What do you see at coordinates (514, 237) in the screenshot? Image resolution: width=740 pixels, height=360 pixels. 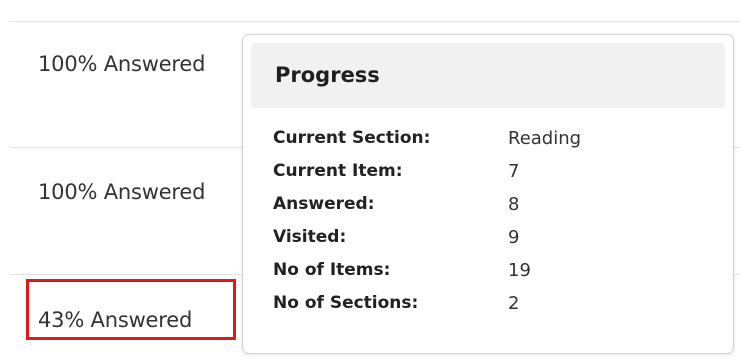 I see `detail-value: 9` at bounding box center [514, 237].